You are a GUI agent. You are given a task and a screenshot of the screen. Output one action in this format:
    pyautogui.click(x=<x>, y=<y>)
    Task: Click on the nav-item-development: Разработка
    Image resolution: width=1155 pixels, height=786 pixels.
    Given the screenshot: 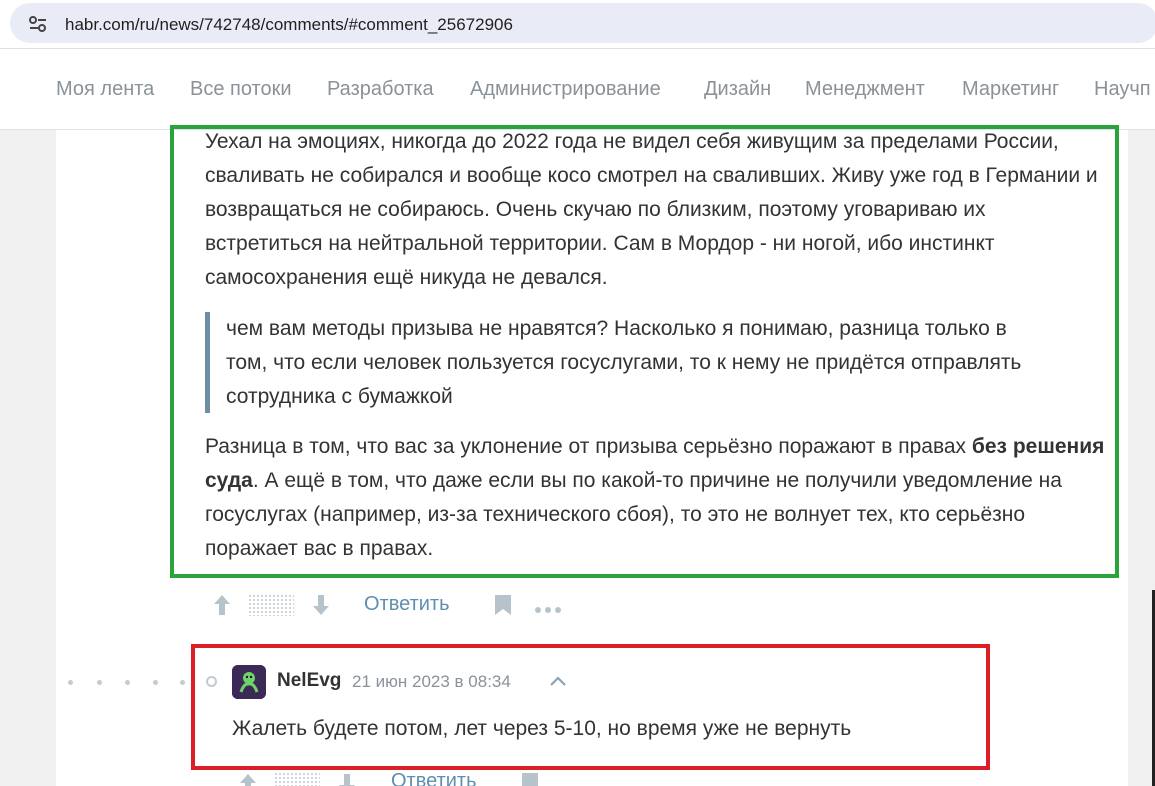 What is the action you would take?
    pyautogui.click(x=380, y=89)
    